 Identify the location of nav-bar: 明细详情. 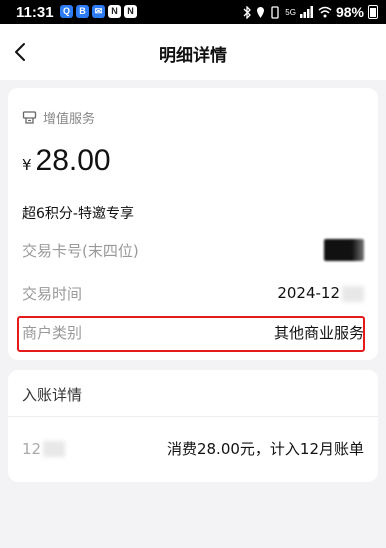
(193, 52).